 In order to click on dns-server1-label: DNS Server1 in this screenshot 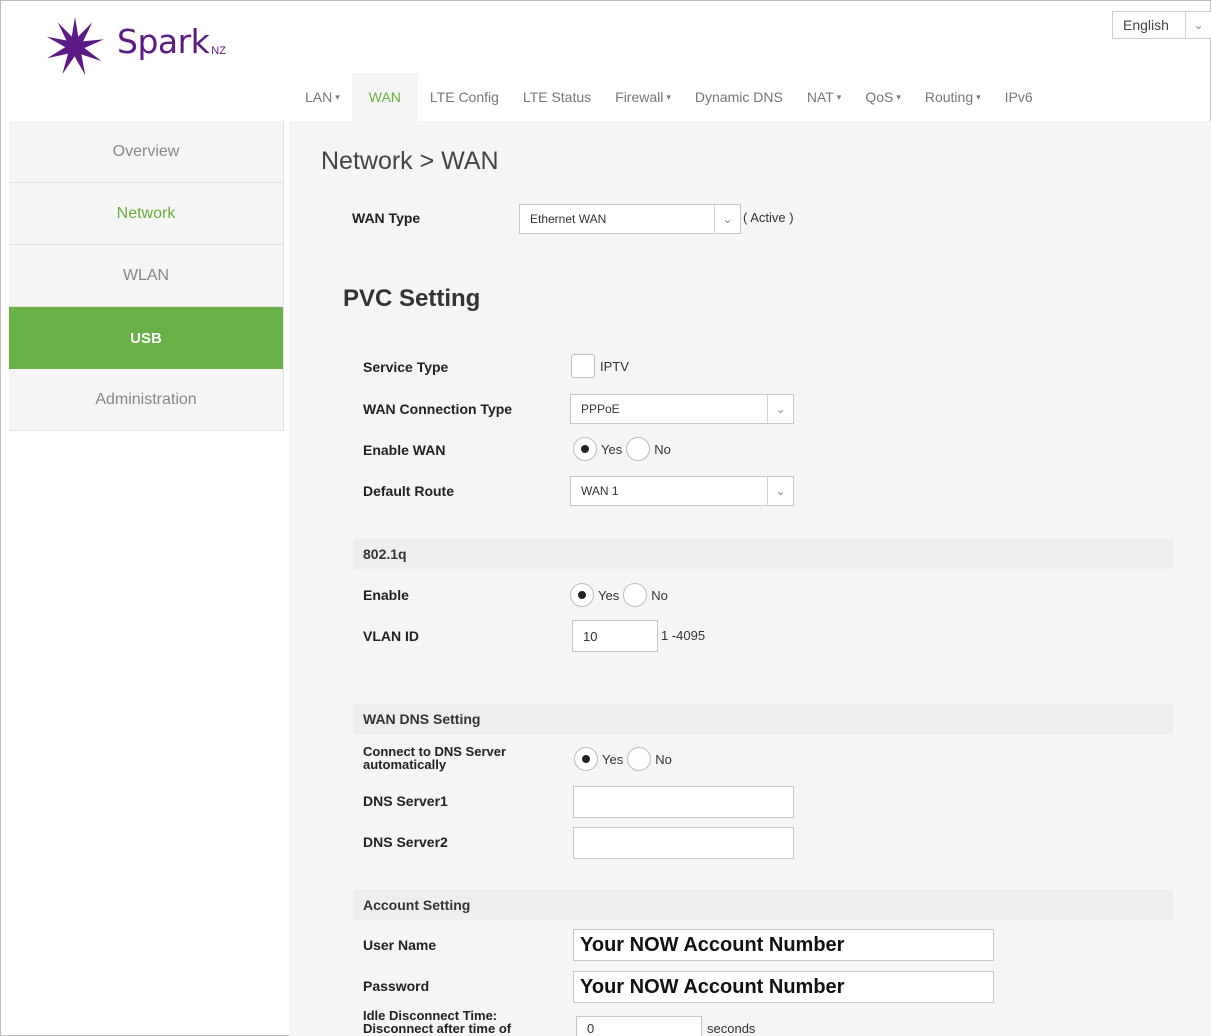, I will do `click(405, 801)`.